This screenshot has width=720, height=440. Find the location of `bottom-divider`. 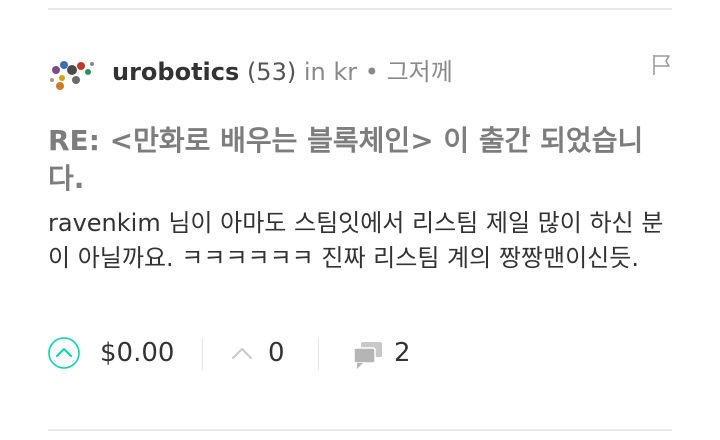

bottom-divider is located at coordinates (360, 430).